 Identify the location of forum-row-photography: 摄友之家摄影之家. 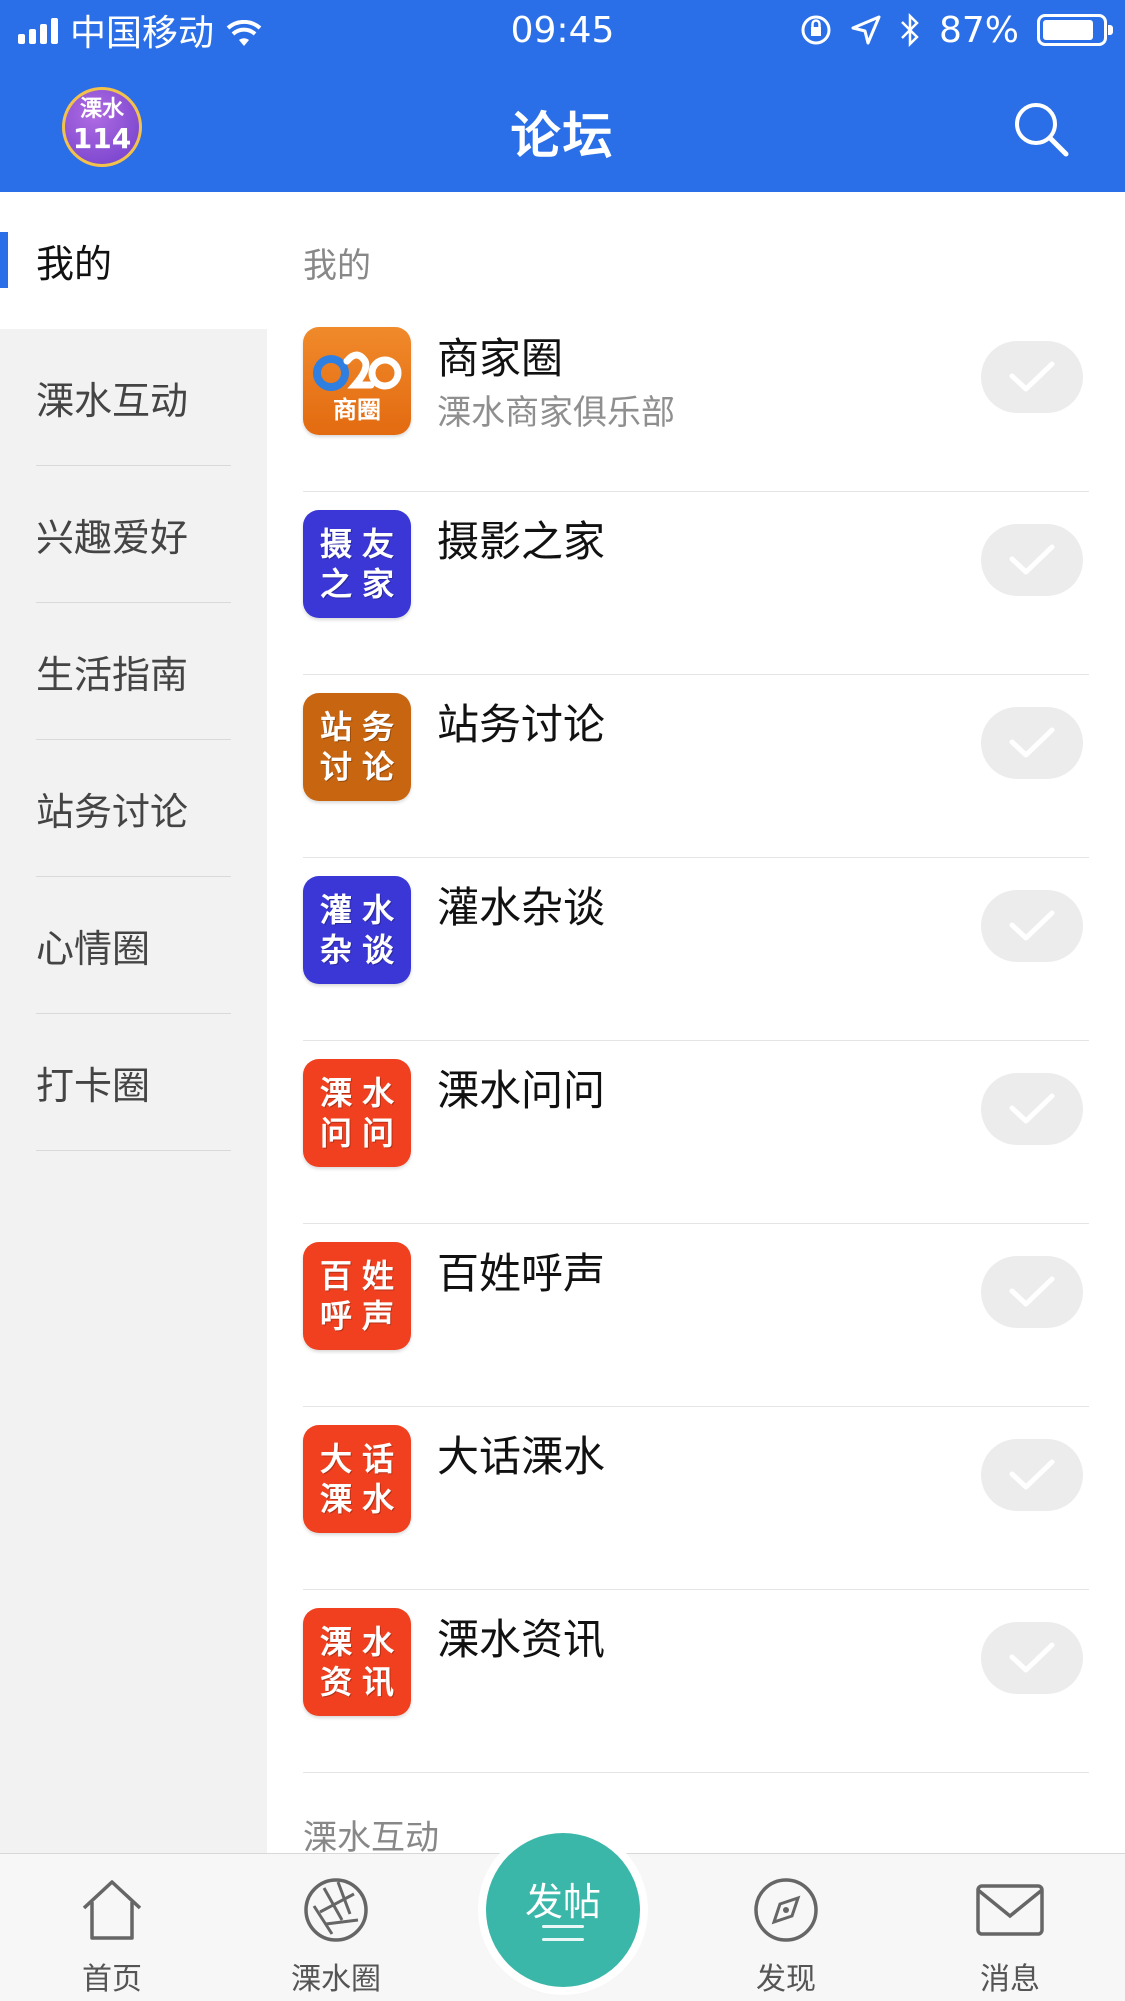
(696, 583).